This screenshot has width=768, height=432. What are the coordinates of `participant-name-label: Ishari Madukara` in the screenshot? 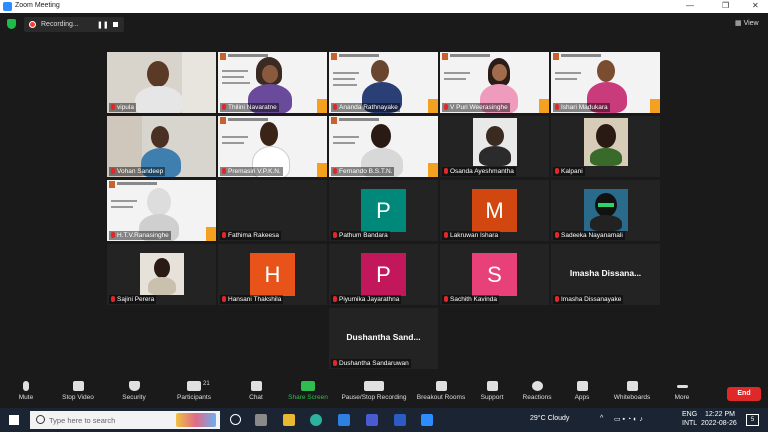 It's located at (581, 107).